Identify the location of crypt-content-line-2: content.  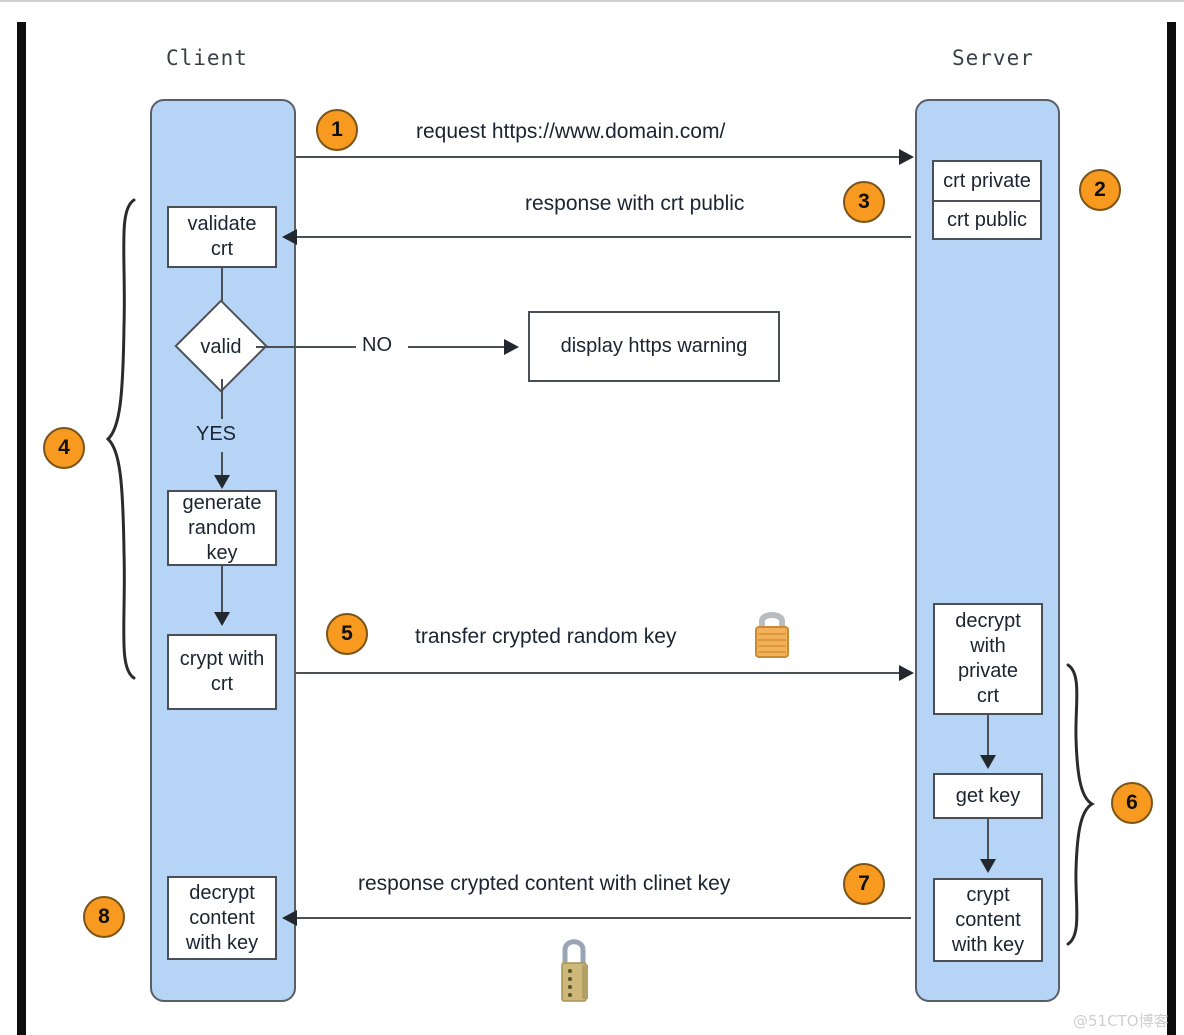
(988, 919).